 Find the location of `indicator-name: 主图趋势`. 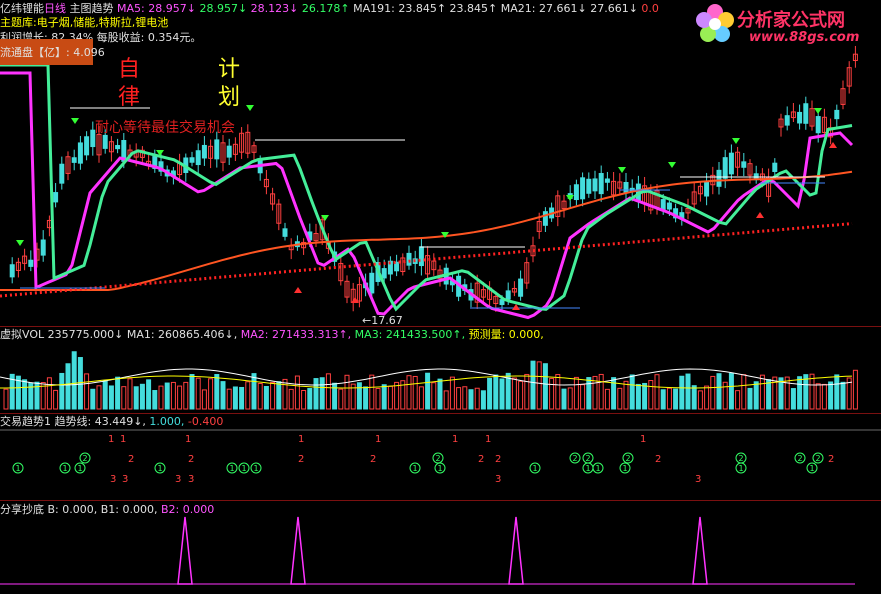

indicator-name: 主图趋势 is located at coordinates (91, 8).